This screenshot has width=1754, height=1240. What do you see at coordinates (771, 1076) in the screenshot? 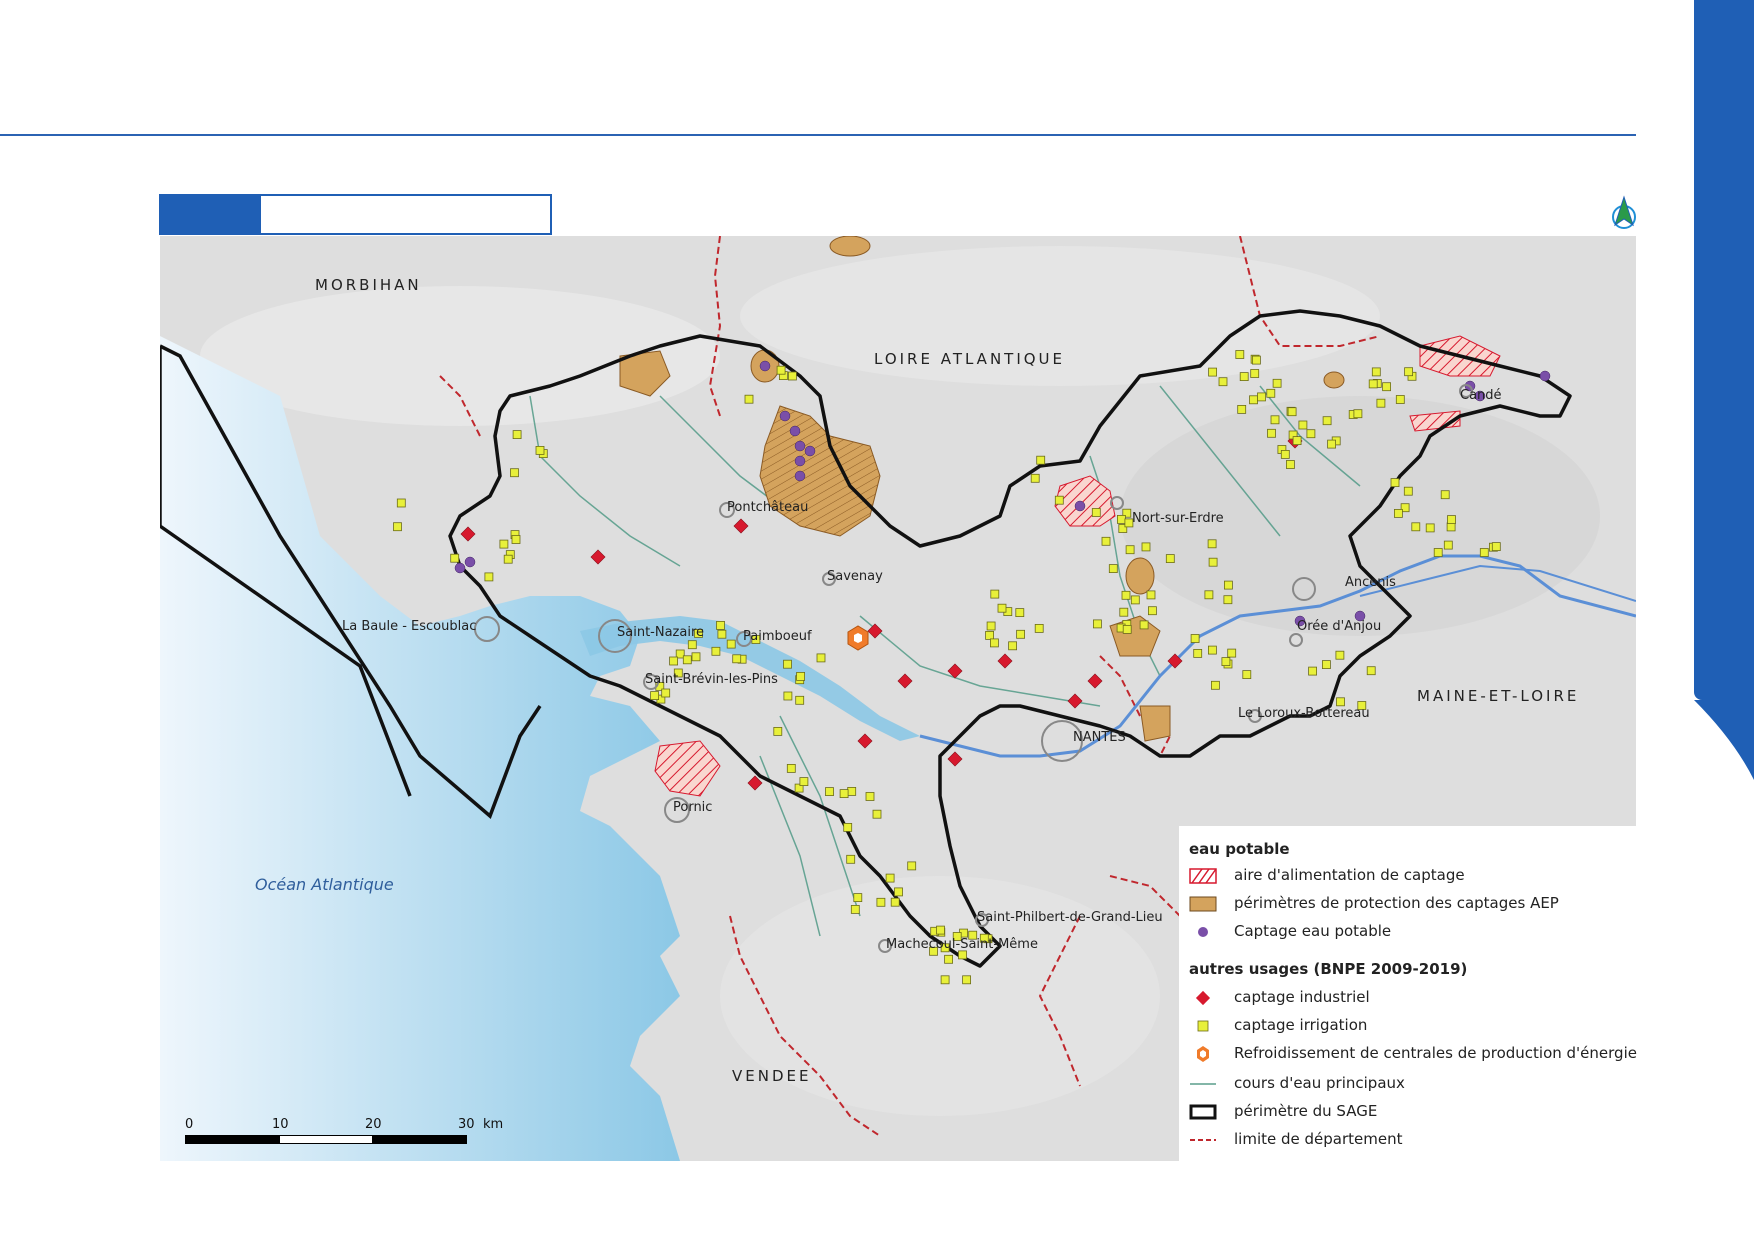
I see `region-label-vendee: VENDEE` at bounding box center [771, 1076].